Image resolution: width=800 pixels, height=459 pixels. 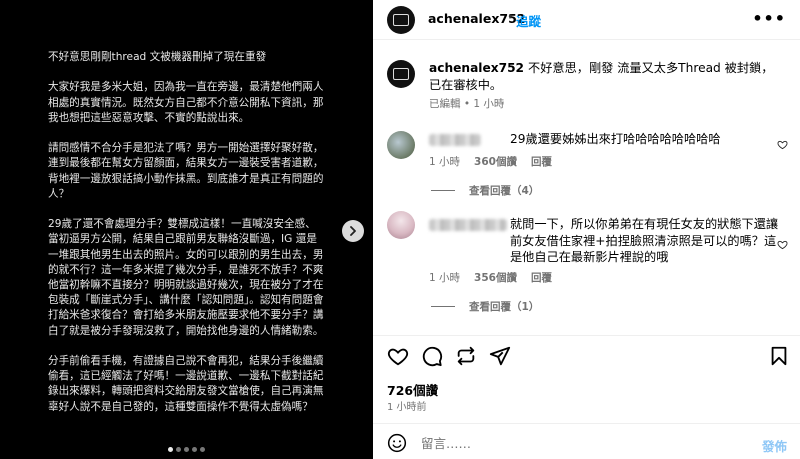 I want to click on comment-meta: 1 小時 360個讚 回覆, so click(x=490, y=161).